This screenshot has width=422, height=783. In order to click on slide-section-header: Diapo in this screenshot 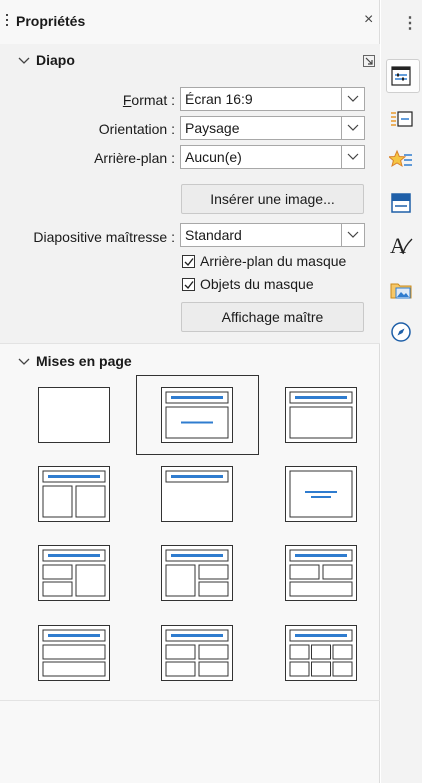, I will do `click(46, 60)`.